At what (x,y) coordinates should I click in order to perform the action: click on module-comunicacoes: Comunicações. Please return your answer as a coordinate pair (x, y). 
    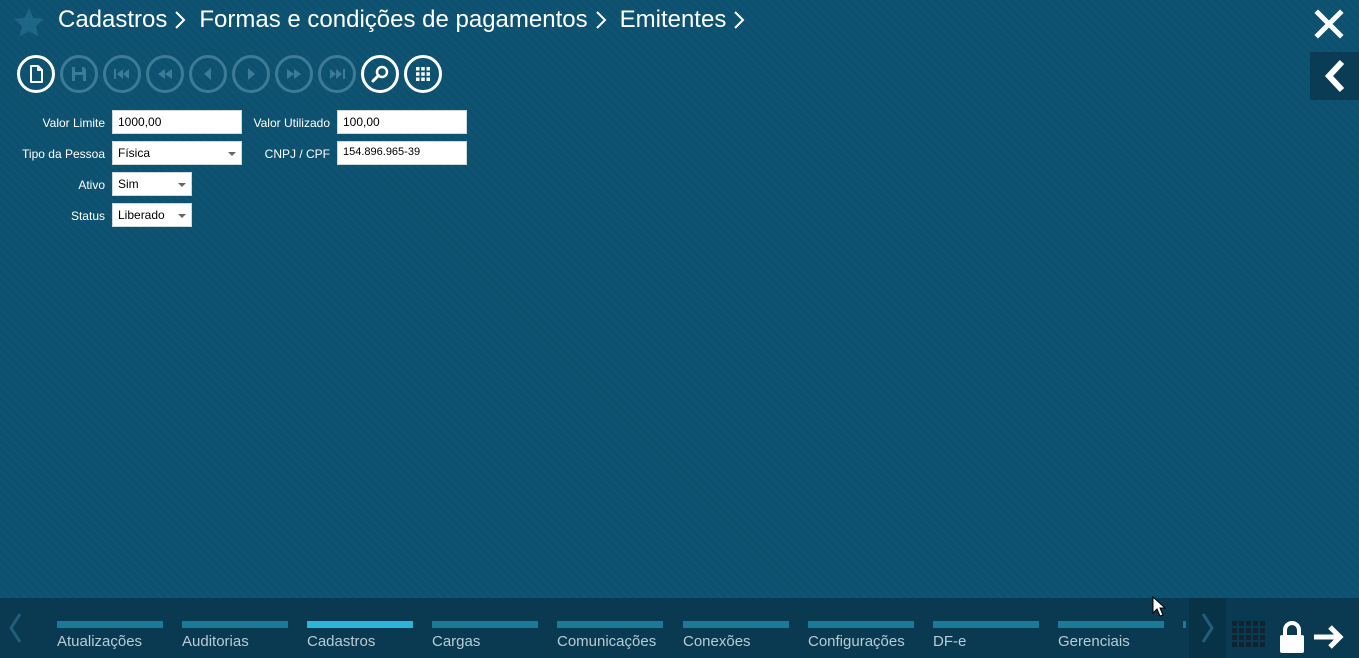
    Looking at the image, I should click on (610, 628).